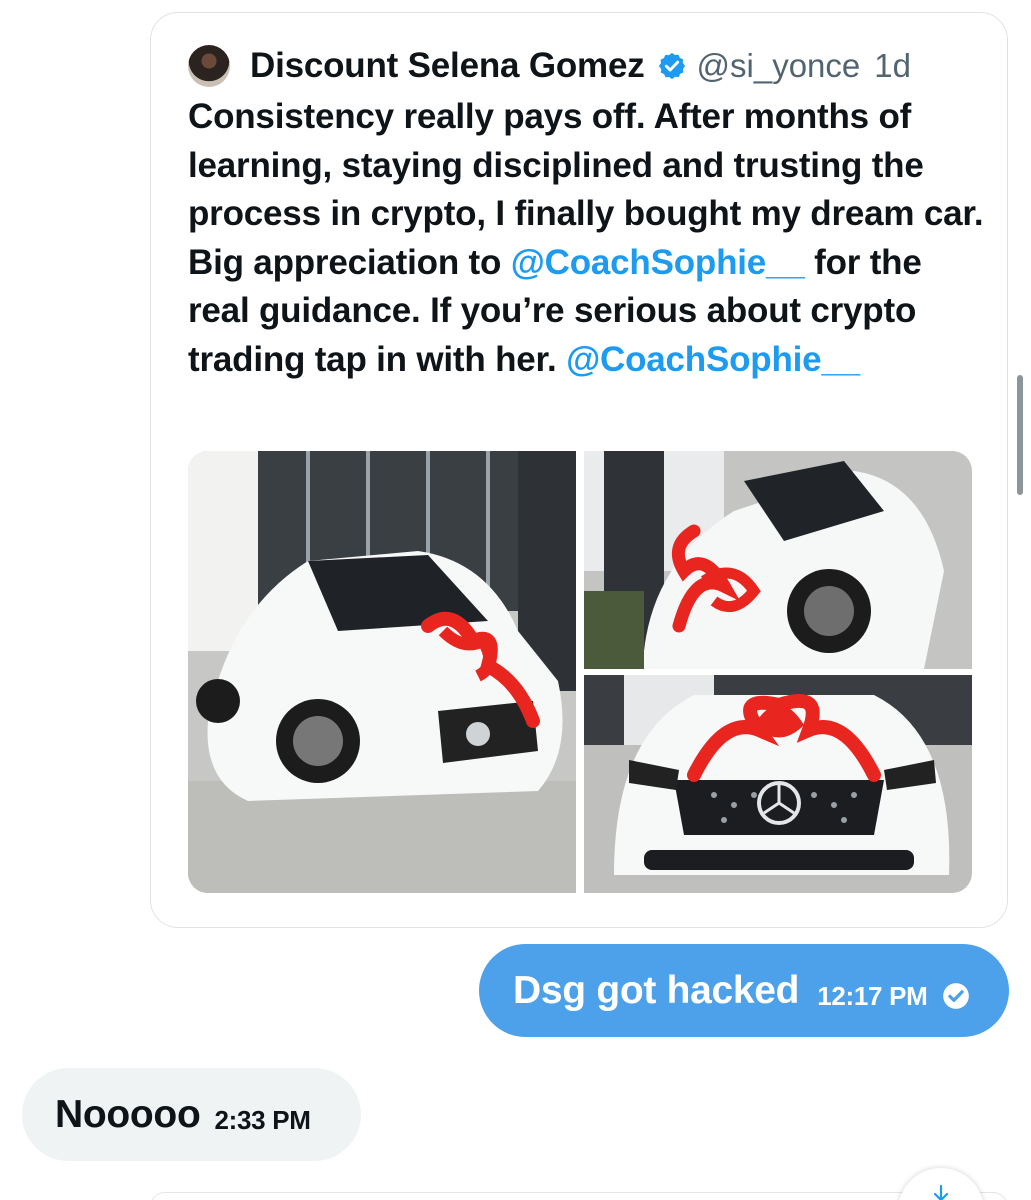  I want to click on message-text: Nooooo, so click(128, 1114).